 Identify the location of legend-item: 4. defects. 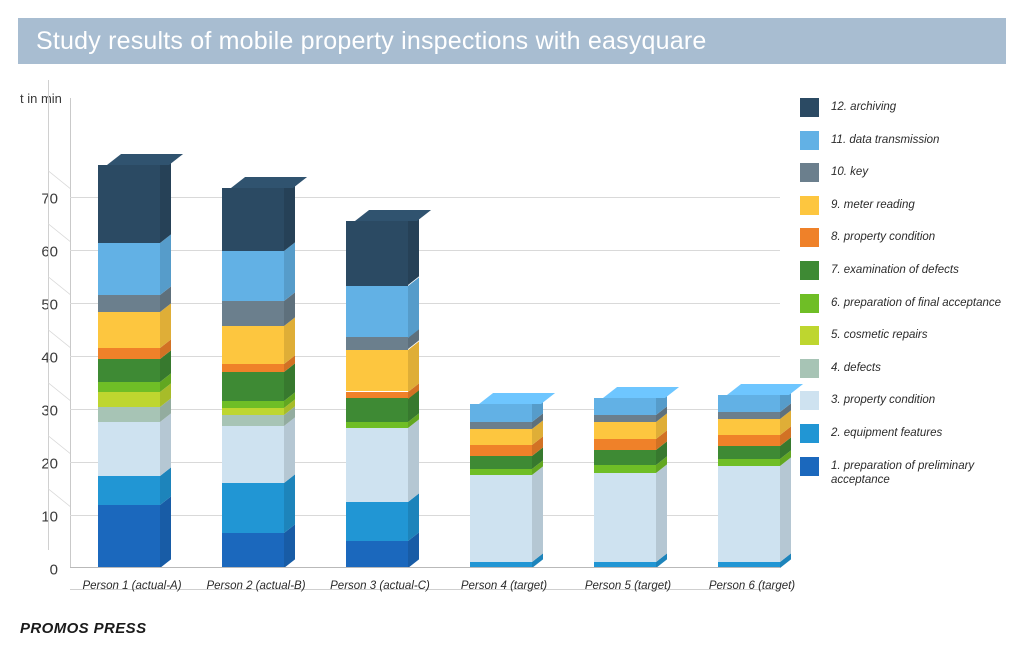
(912, 368).